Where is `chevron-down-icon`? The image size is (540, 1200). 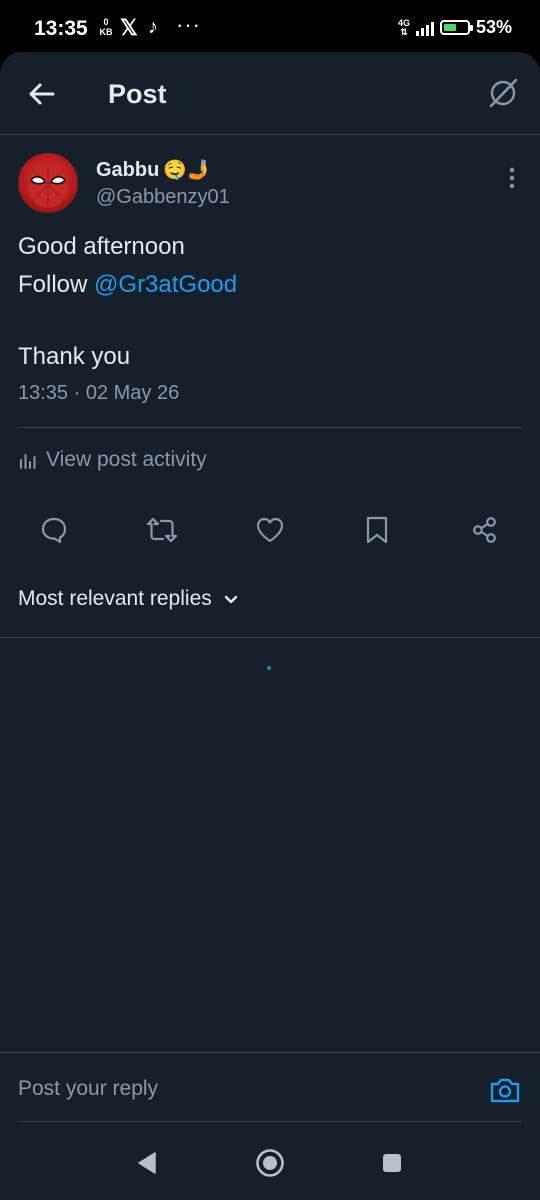
chevron-down-icon is located at coordinates (230, 599).